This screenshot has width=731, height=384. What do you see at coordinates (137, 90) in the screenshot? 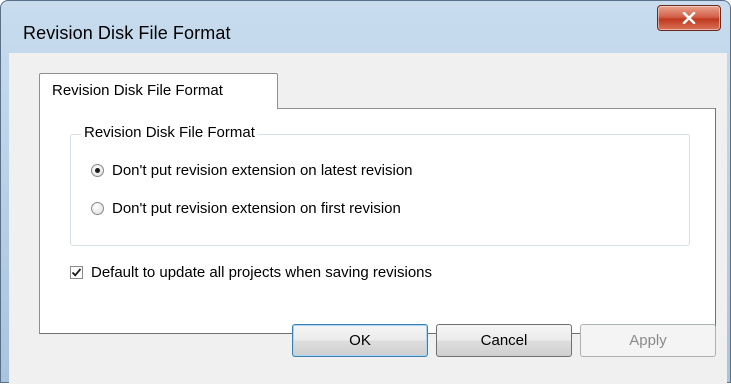
I see `tab-label: Revision Disk File Format` at bounding box center [137, 90].